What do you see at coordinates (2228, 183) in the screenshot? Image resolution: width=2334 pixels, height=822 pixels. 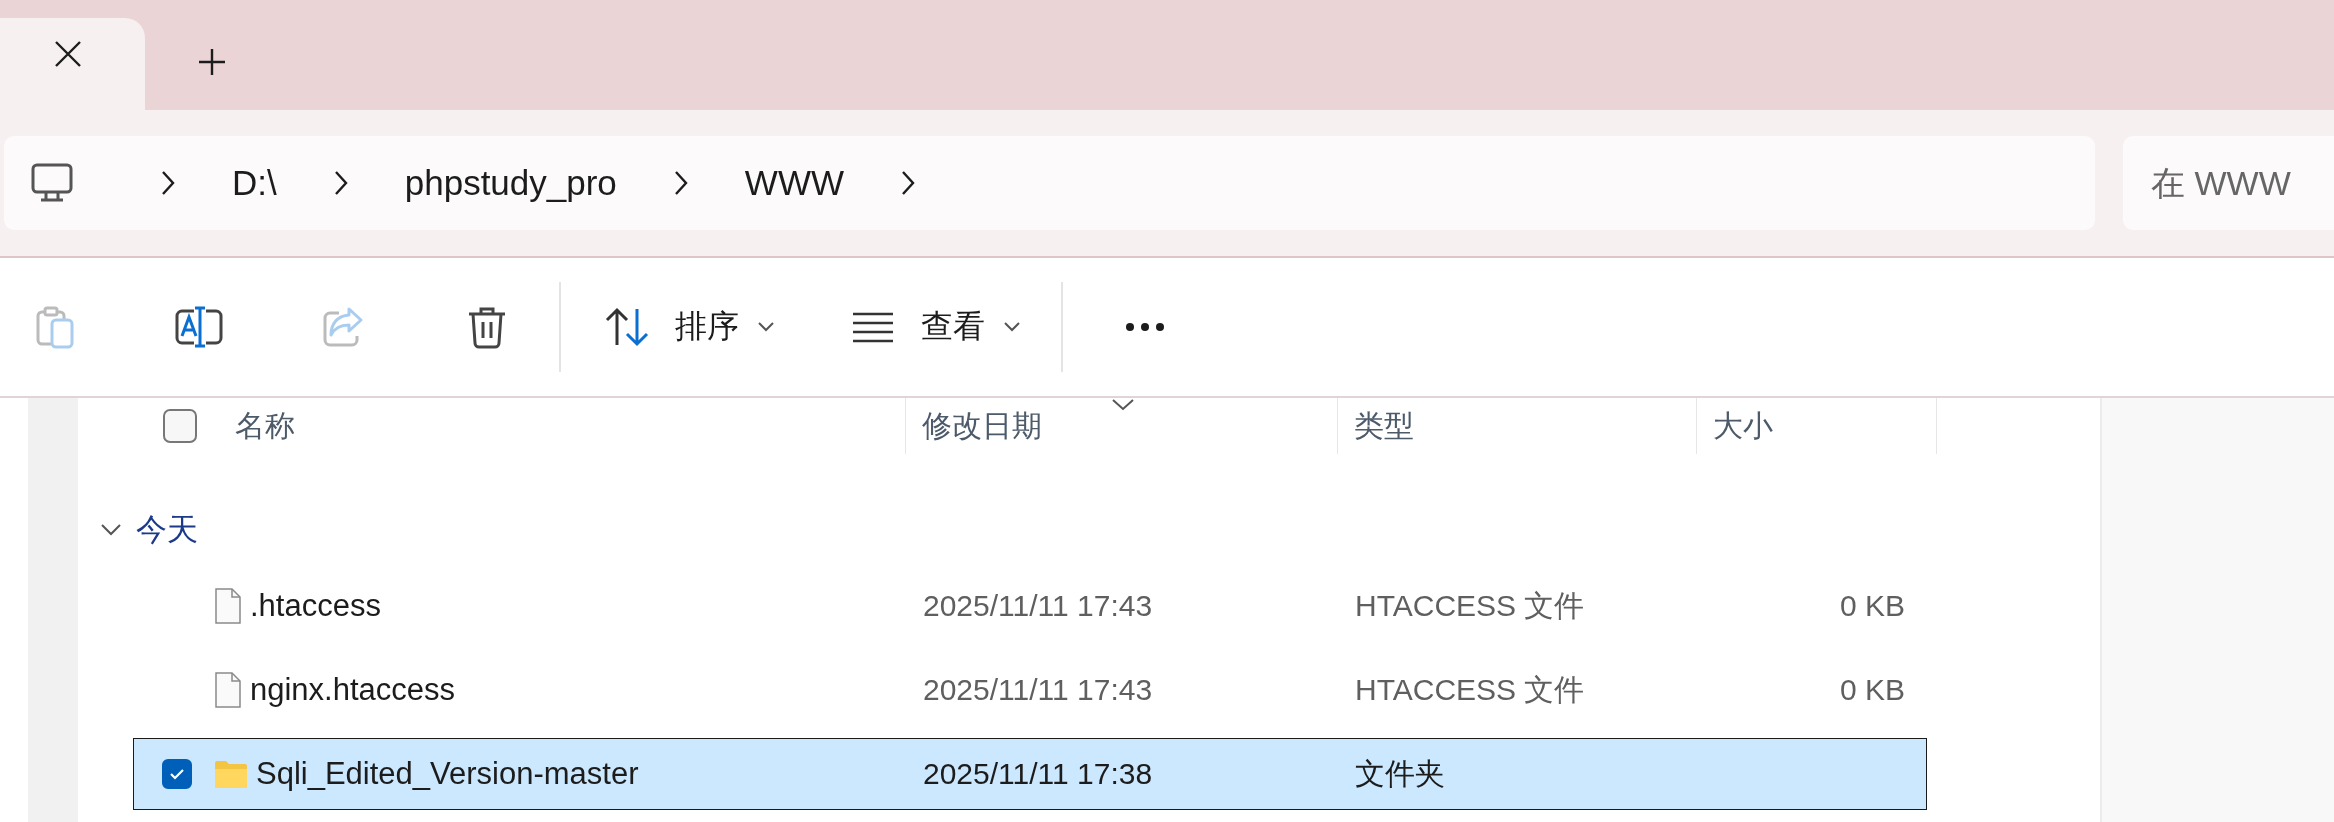 I see `search-field: 在 WWW` at bounding box center [2228, 183].